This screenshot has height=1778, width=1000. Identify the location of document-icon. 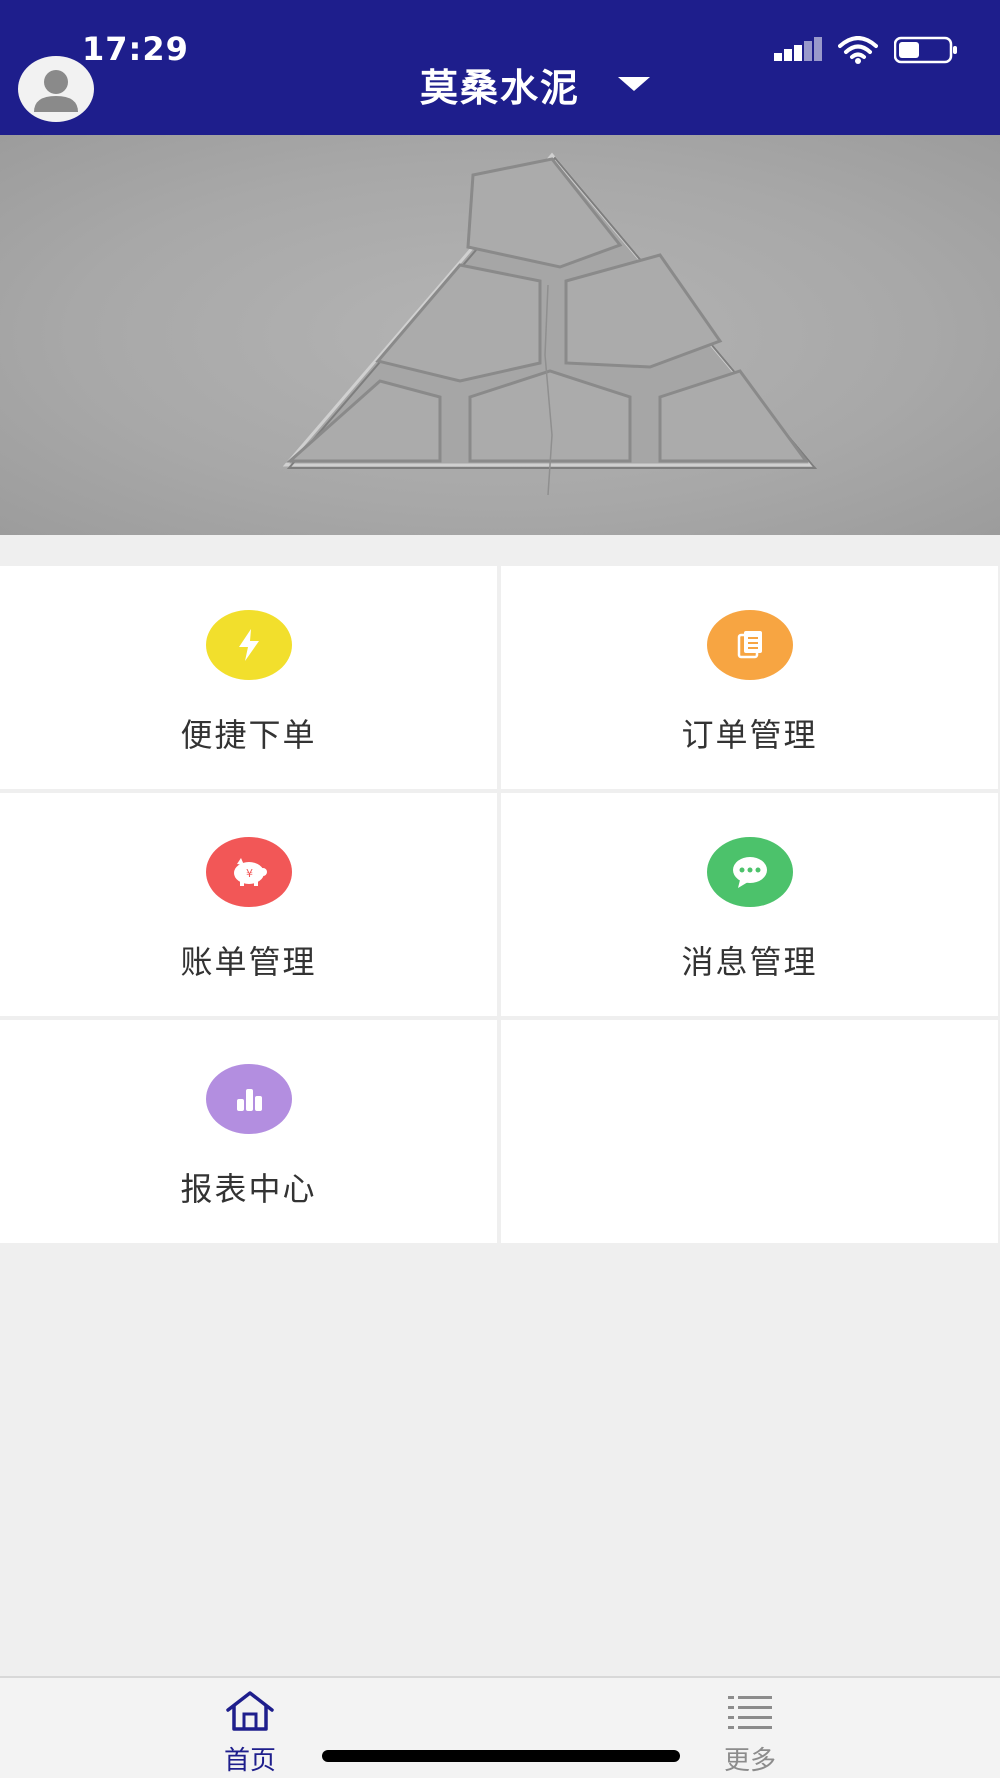
(749, 645).